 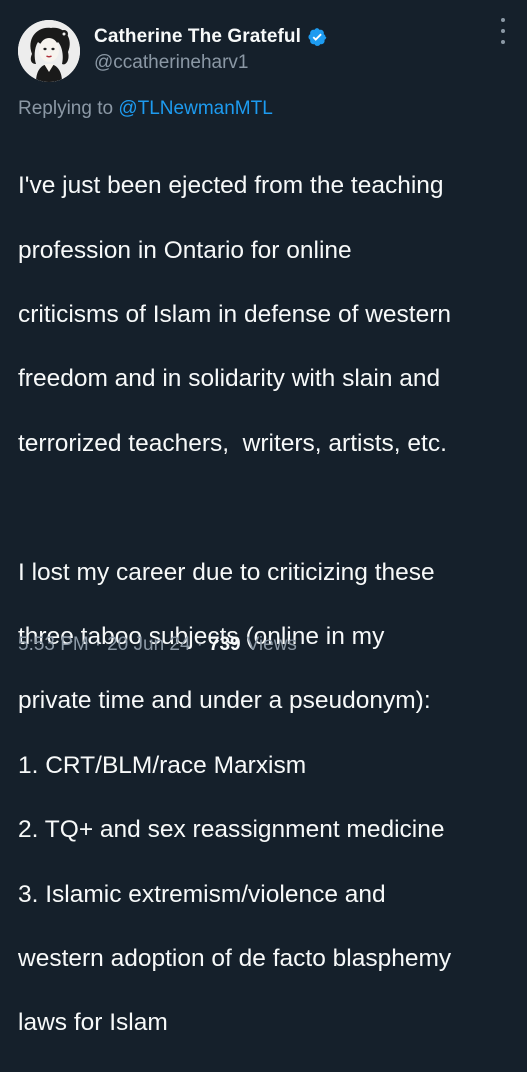 What do you see at coordinates (268, 52) in the screenshot?
I see `tweet-header: Catherine The Grateful @ccatherineharv1` at bounding box center [268, 52].